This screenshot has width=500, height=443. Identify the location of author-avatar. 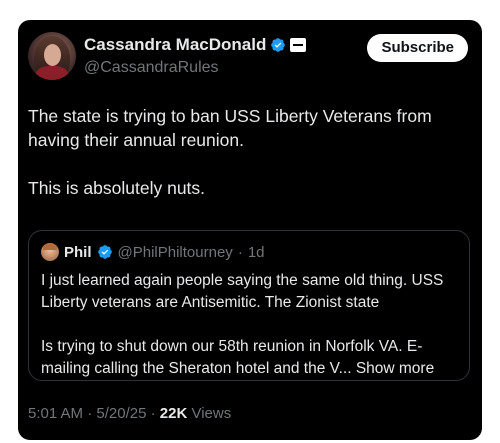
(52, 56).